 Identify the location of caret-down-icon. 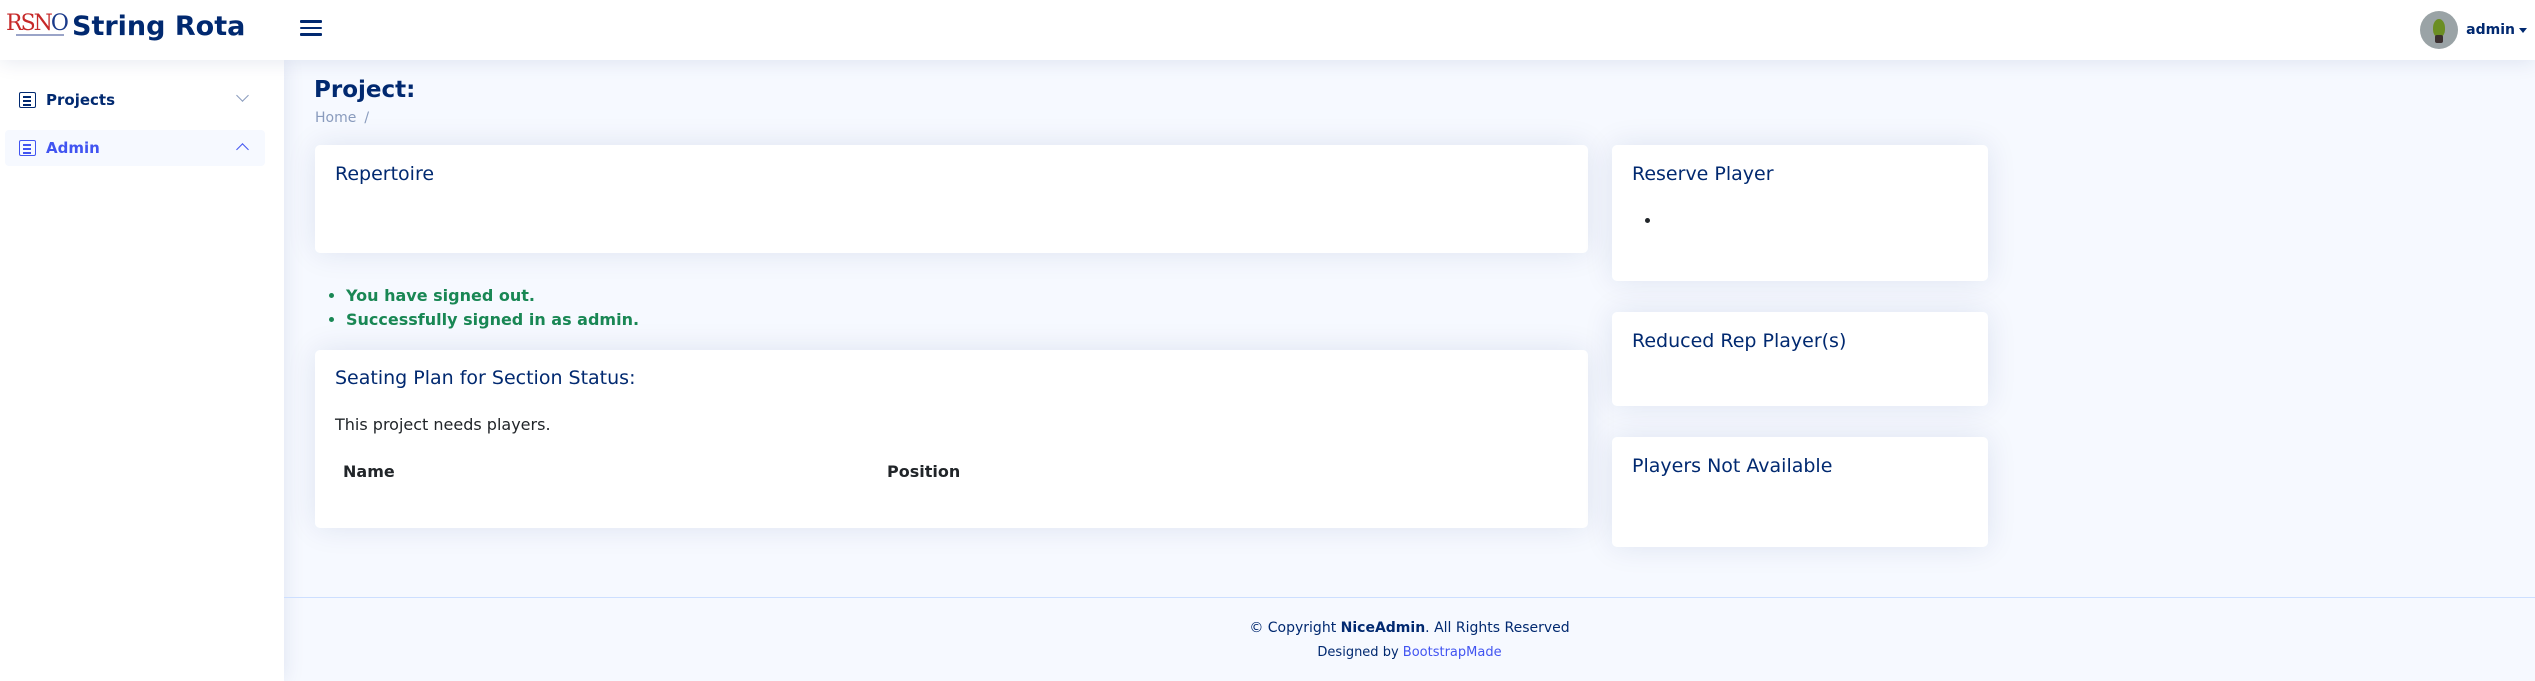
(2523, 30).